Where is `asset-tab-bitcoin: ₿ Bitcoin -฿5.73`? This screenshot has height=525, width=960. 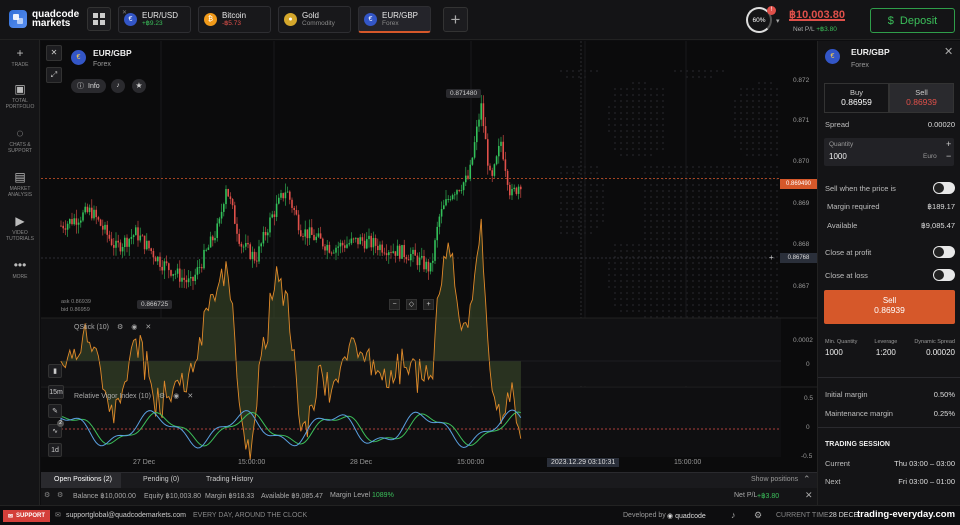
asset-tab-bitcoin: ₿ Bitcoin -฿5.73 is located at coordinates (234, 19).